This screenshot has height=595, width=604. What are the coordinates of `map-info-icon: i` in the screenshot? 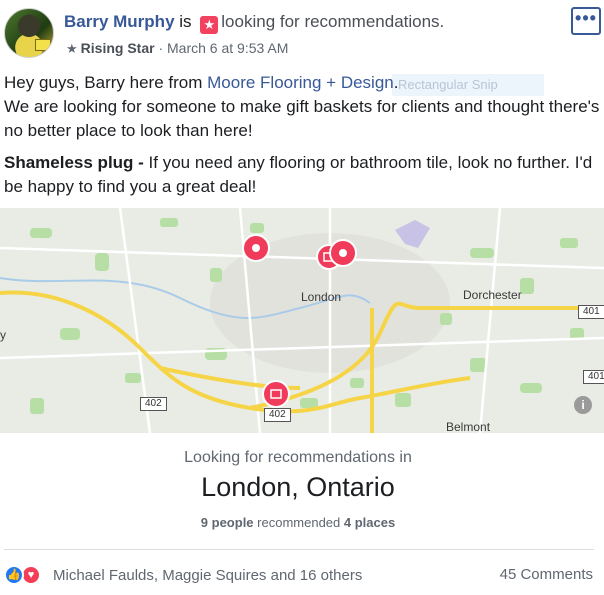 It's located at (583, 405).